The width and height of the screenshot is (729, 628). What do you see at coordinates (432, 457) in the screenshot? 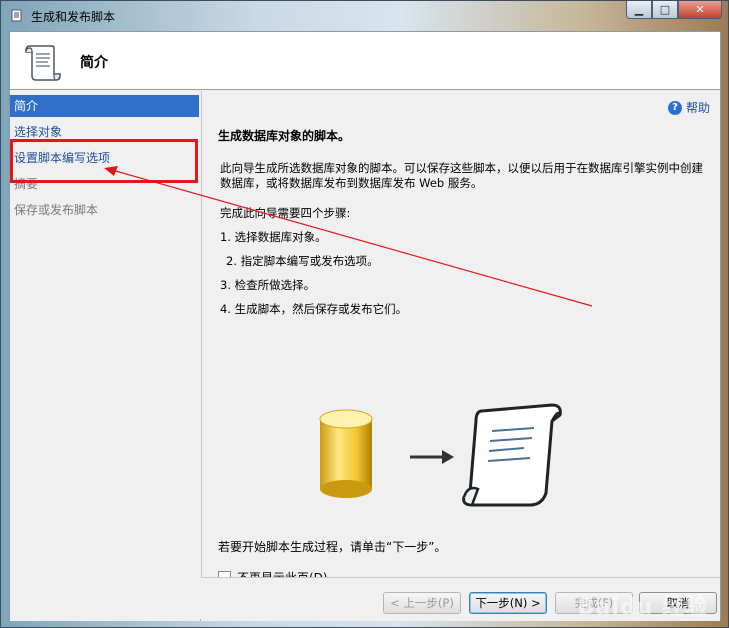
I see `arrow-right-icon` at bounding box center [432, 457].